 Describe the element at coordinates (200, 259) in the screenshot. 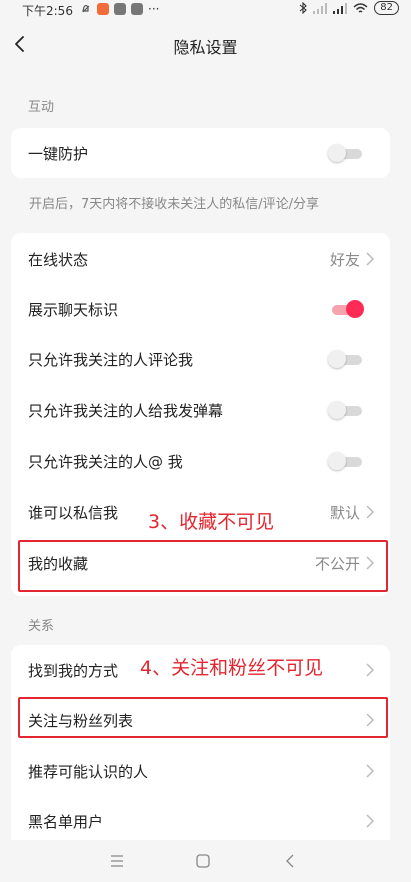

I see `setting-row-online-status: 在线状态 好友` at that location.